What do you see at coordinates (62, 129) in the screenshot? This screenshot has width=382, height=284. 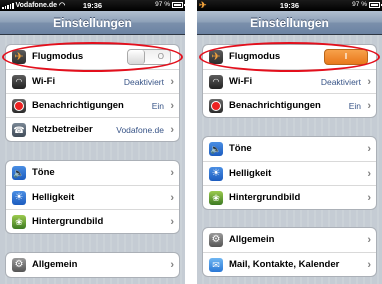 I see `row-label: Netzbetreiber` at bounding box center [62, 129].